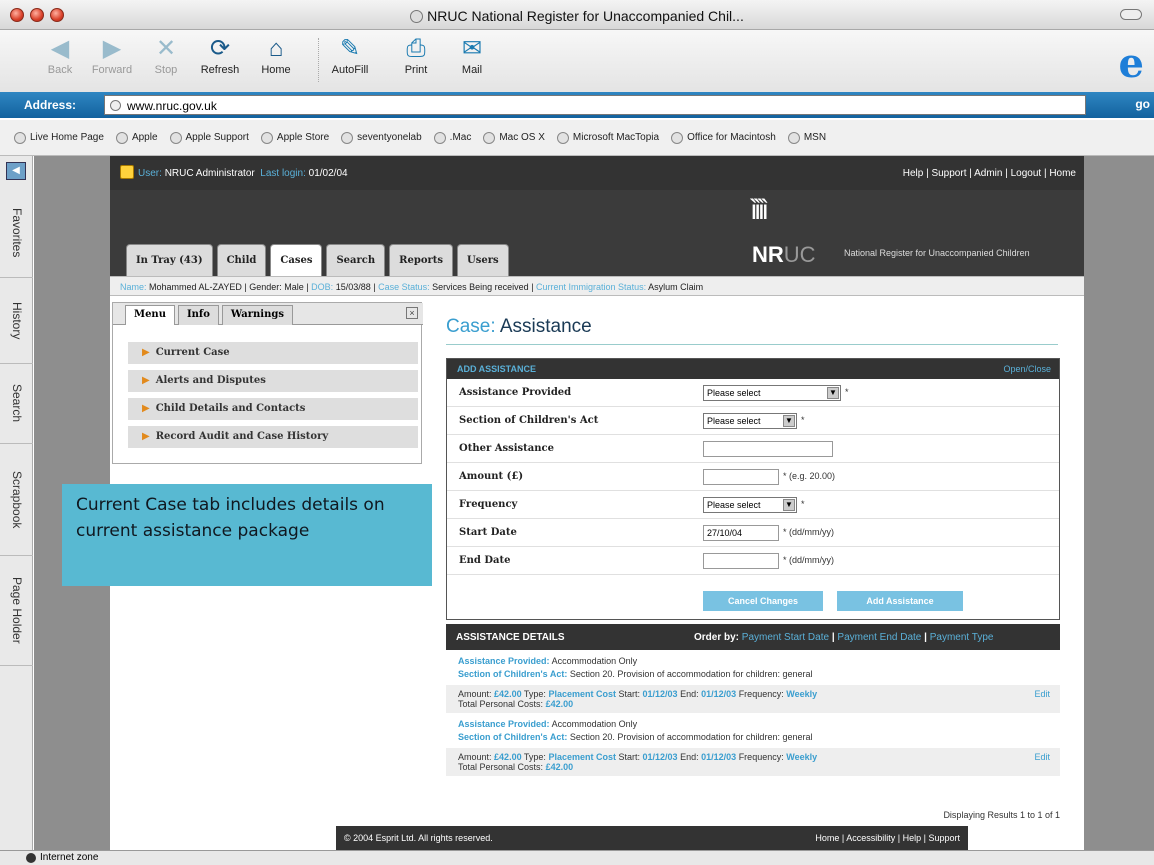 This screenshot has height=865, width=1154. I want to click on refresh-button: ⟳ Refresh, so click(220, 55).